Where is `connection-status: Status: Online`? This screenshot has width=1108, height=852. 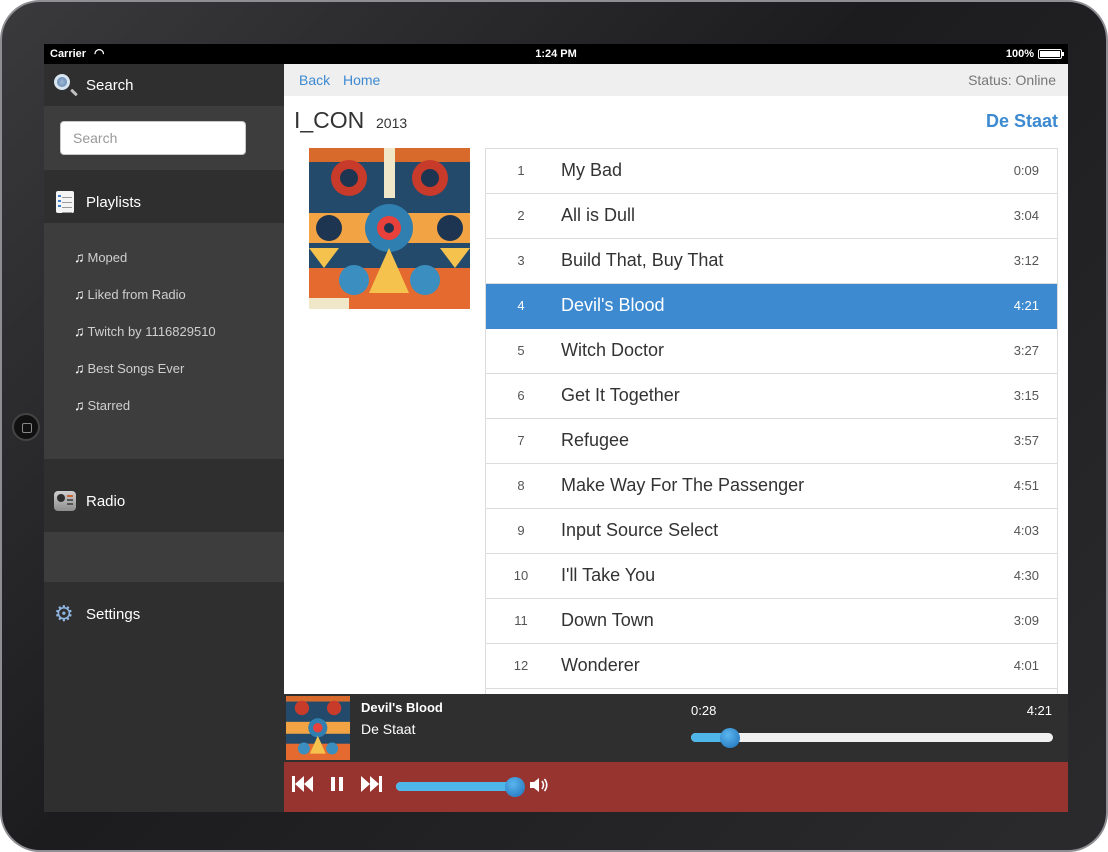
connection-status: Status: Online is located at coordinates (1012, 80).